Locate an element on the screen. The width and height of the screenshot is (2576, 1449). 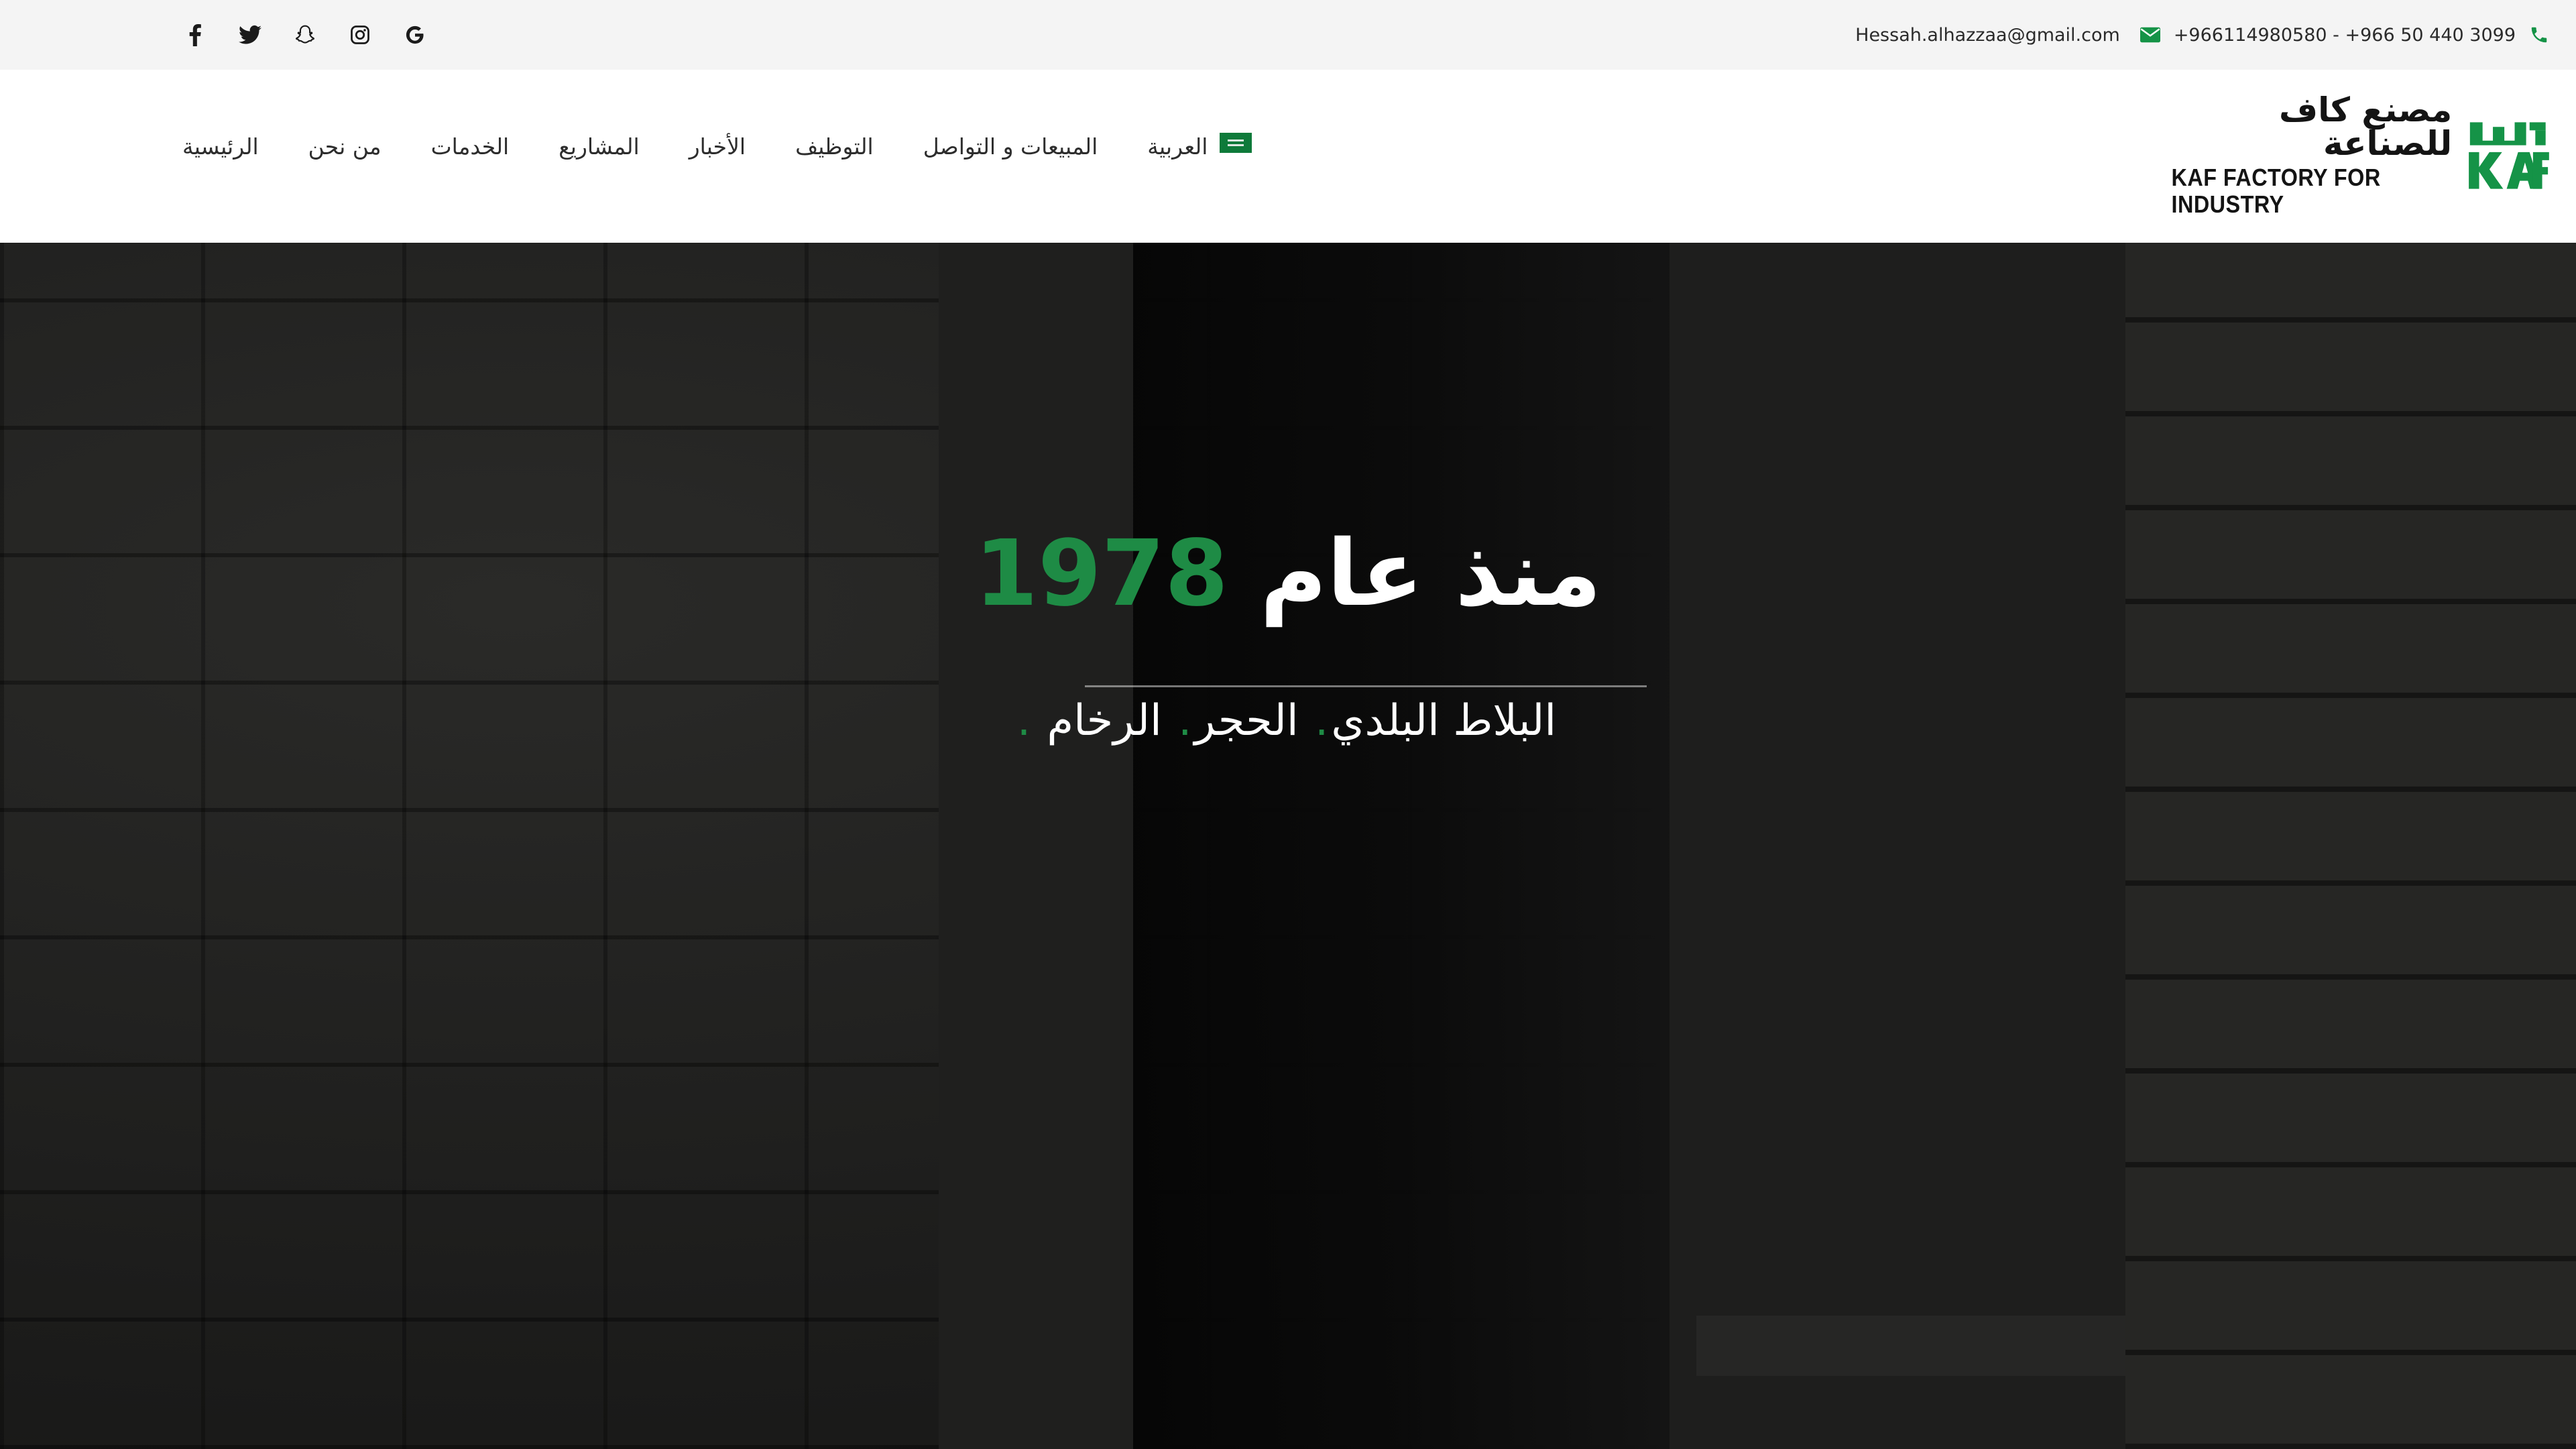
language-switcher: العربية is located at coordinates (1199, 146).